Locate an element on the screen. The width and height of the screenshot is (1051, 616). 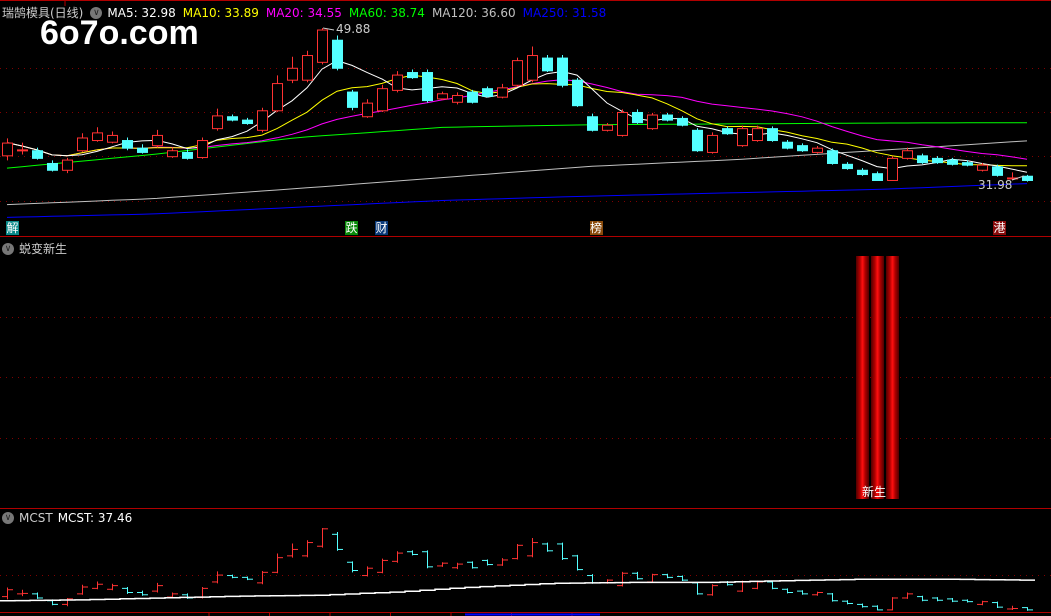
indicator-title: 蜕变新生 is located at coordinates (43, 249).